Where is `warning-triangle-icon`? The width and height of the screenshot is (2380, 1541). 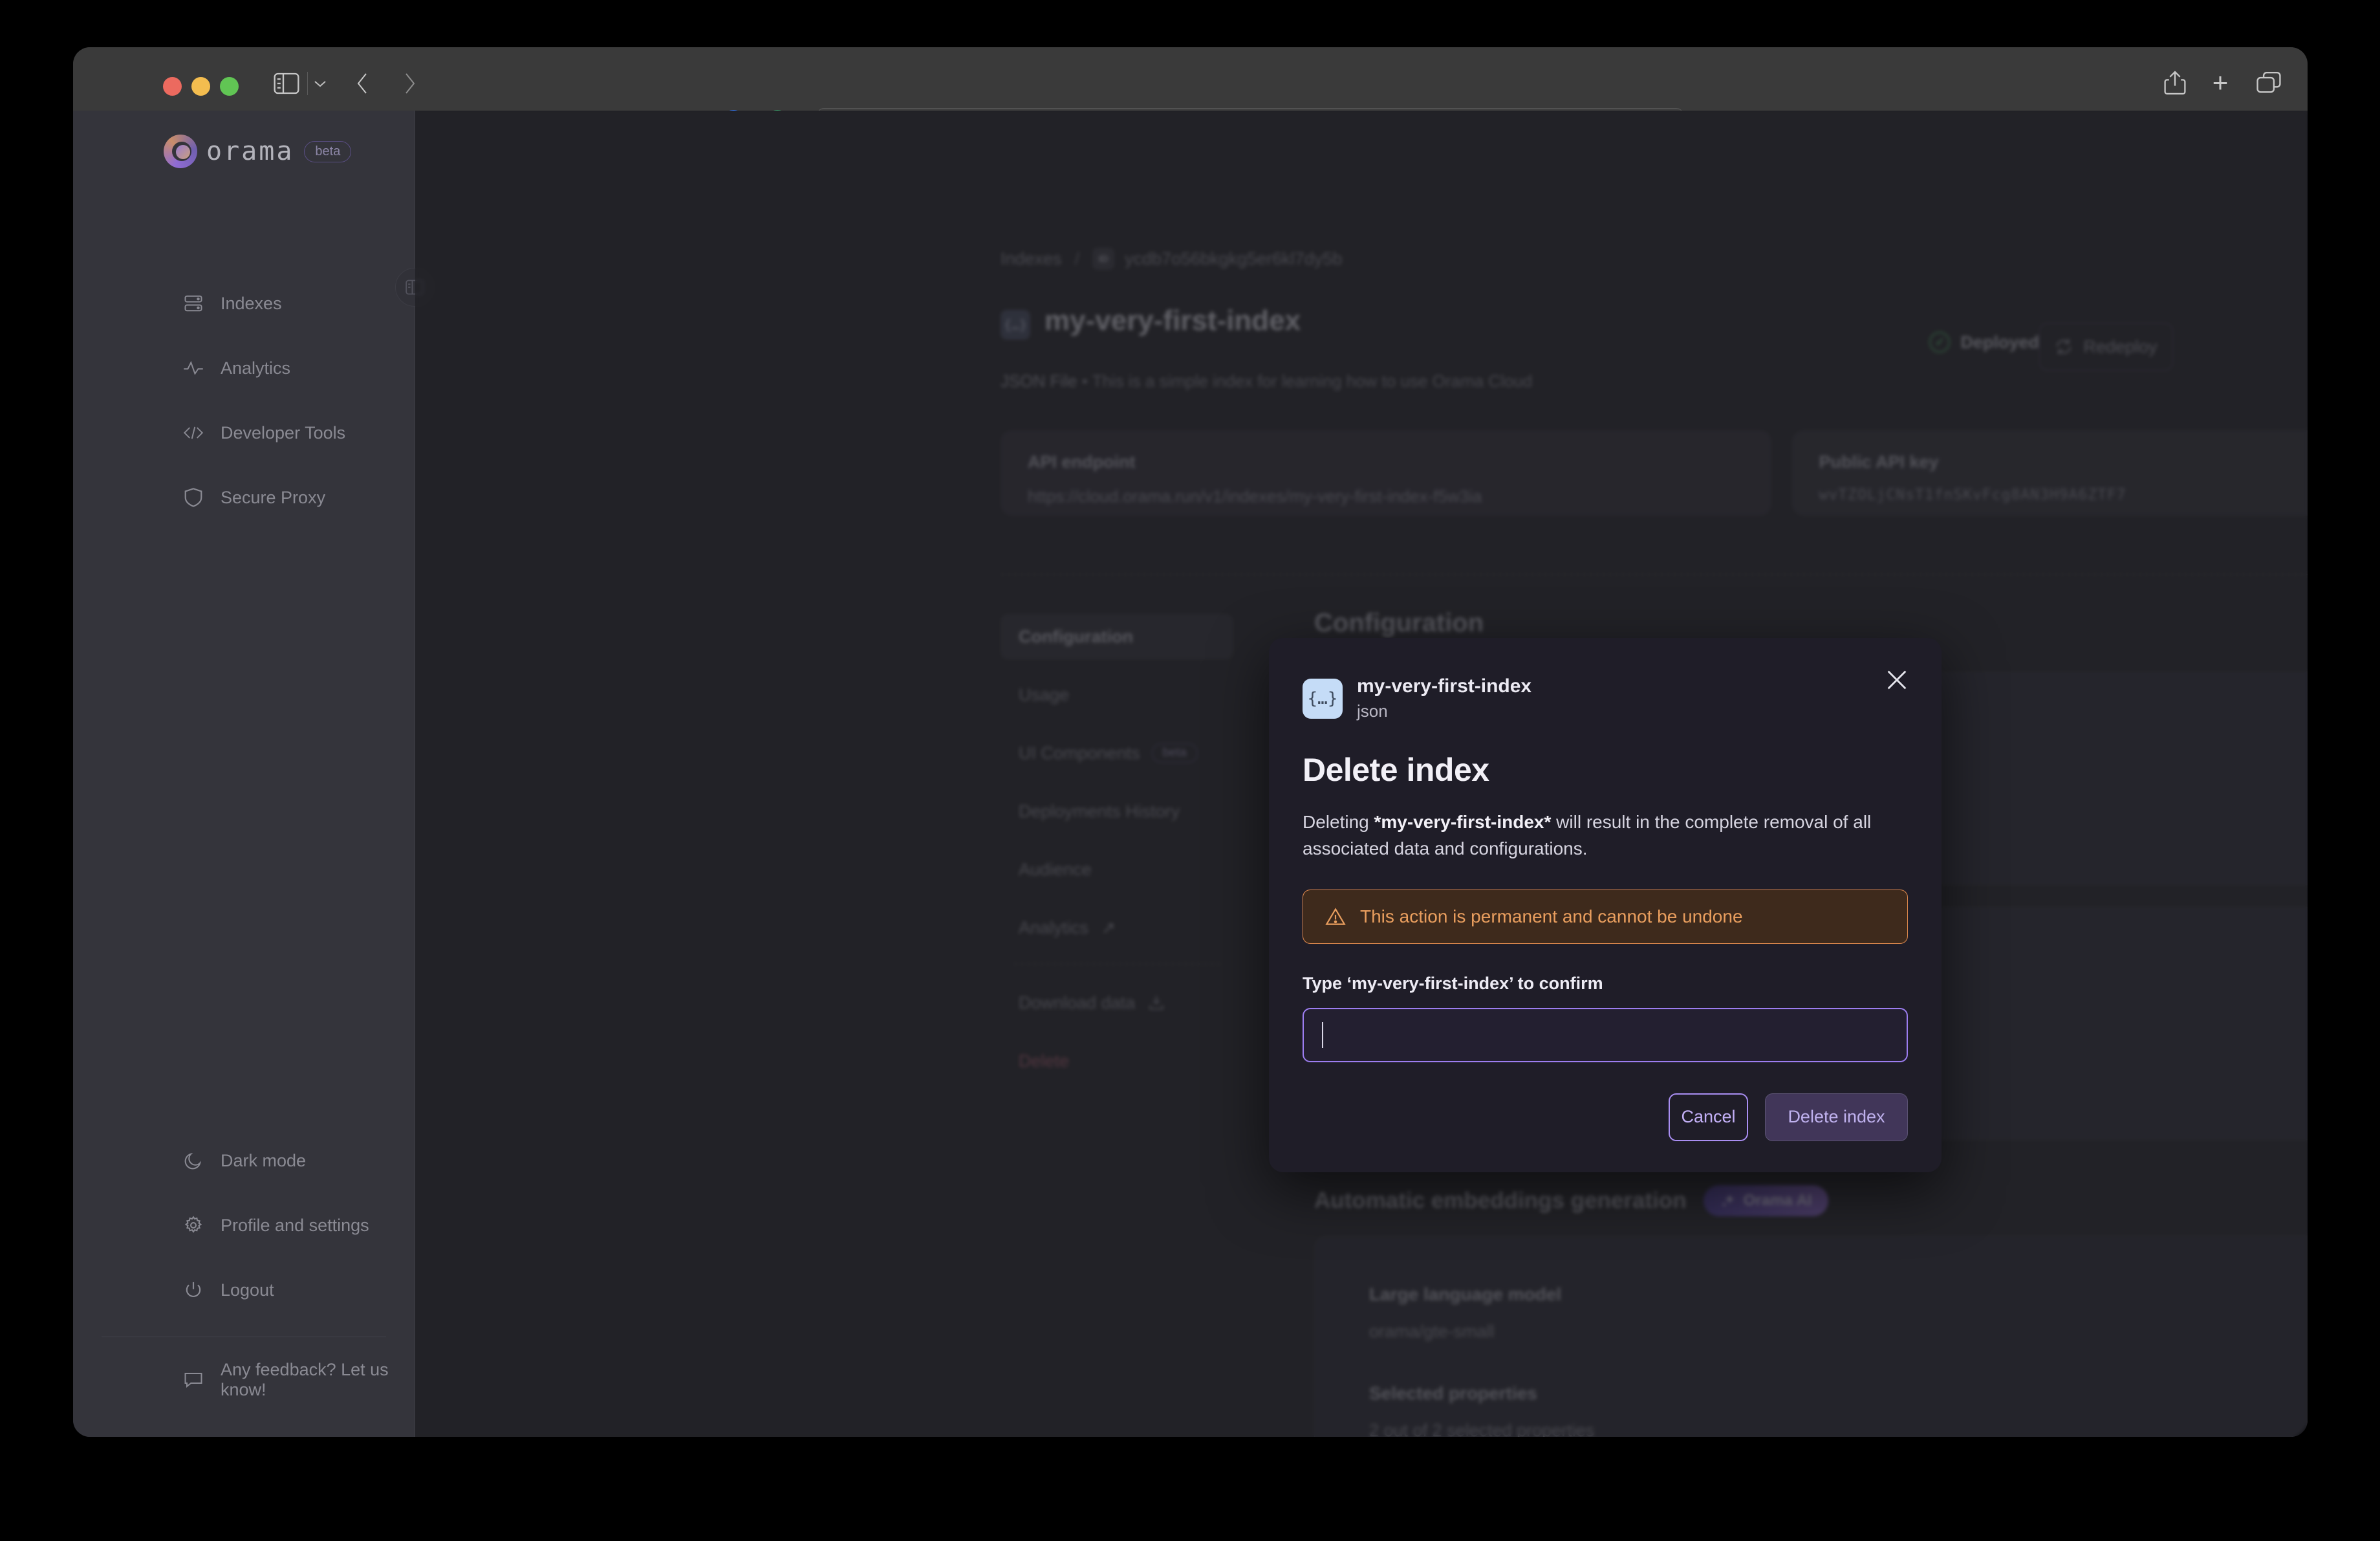
warning-triangle-icon is located at coordinates (1335, 916).